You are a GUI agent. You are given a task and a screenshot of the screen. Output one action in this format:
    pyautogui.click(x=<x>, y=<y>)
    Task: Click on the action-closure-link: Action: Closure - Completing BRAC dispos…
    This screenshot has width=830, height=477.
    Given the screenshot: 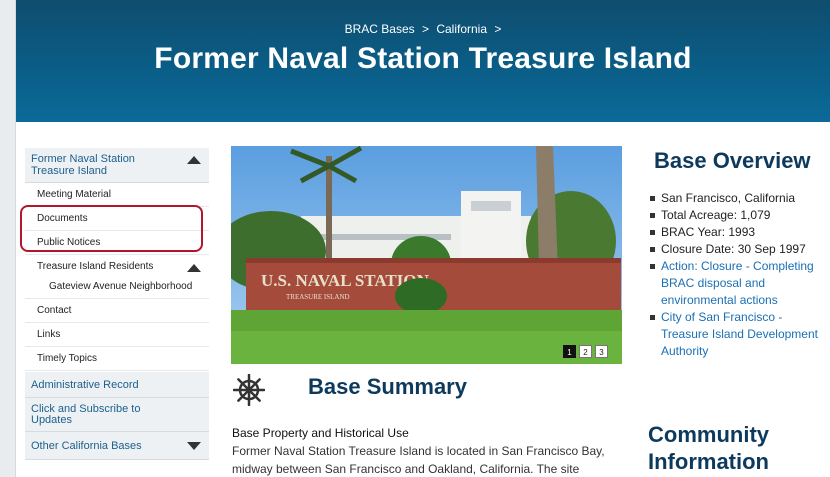 What is the action you would take?
    pyautogui.click(x=737, y=283)
    